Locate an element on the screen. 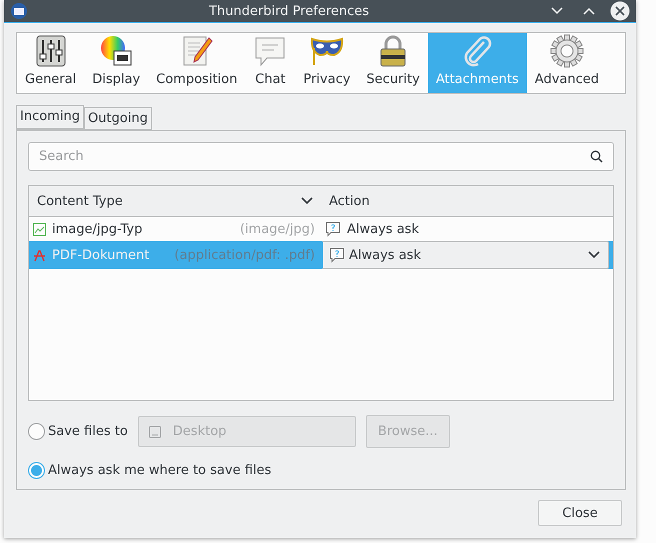 The image size is (656, 543). window-title: Thunderbird Preferences is located at coordinates (289, 11).